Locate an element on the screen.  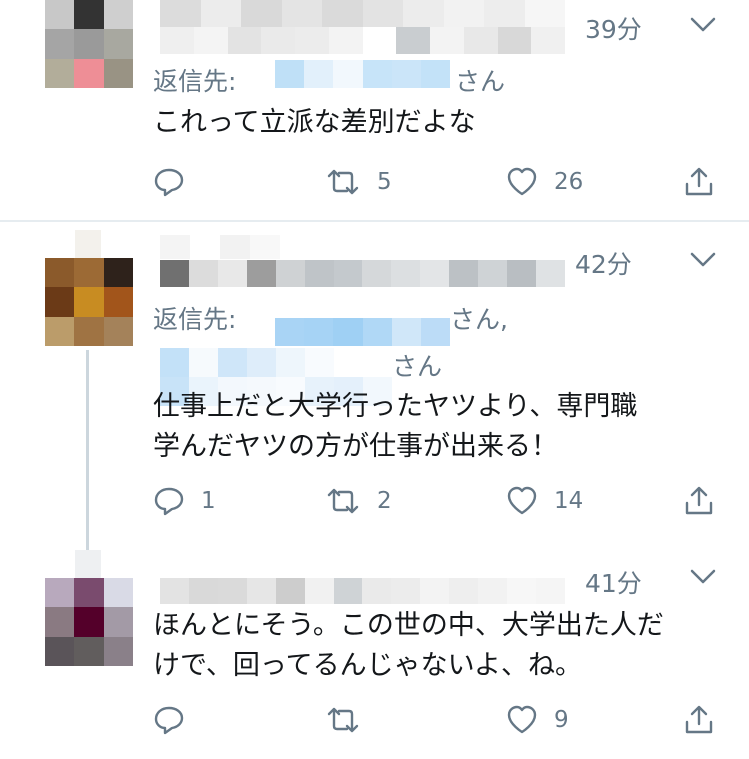
tweet-text-line-1: 仕事上だと大学行ったヤツより、専門職 is located at coordinates (395, 406).